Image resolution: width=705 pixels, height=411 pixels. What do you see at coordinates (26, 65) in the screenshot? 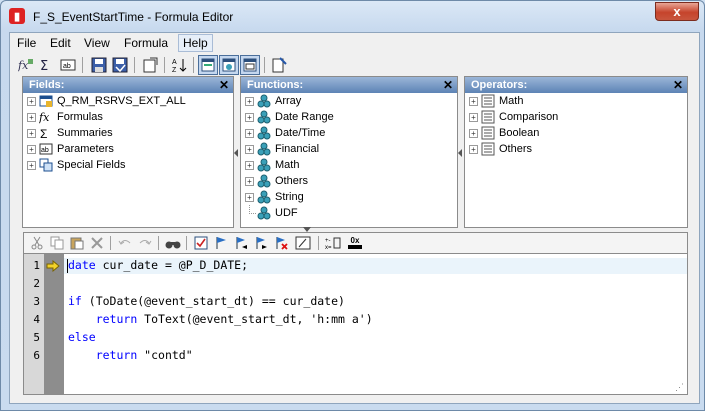
I see `field-explorer-icon: fx` at bounding box center [26, 65].